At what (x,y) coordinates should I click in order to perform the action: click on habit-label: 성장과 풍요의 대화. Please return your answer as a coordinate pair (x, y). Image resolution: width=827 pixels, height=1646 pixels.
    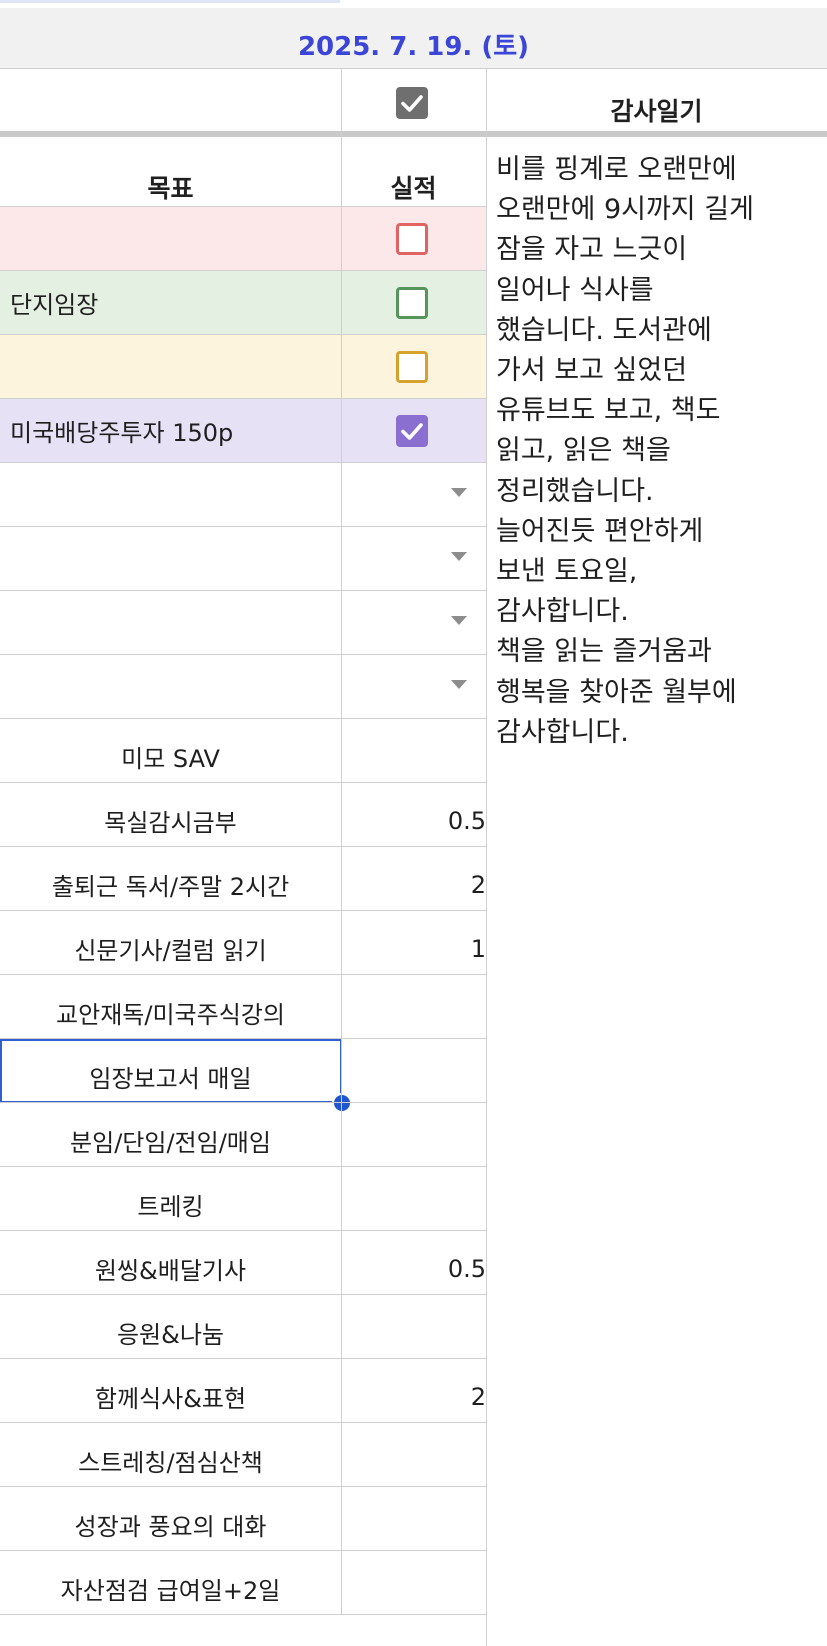
    Looking at the image, I should click on (170, 1524).